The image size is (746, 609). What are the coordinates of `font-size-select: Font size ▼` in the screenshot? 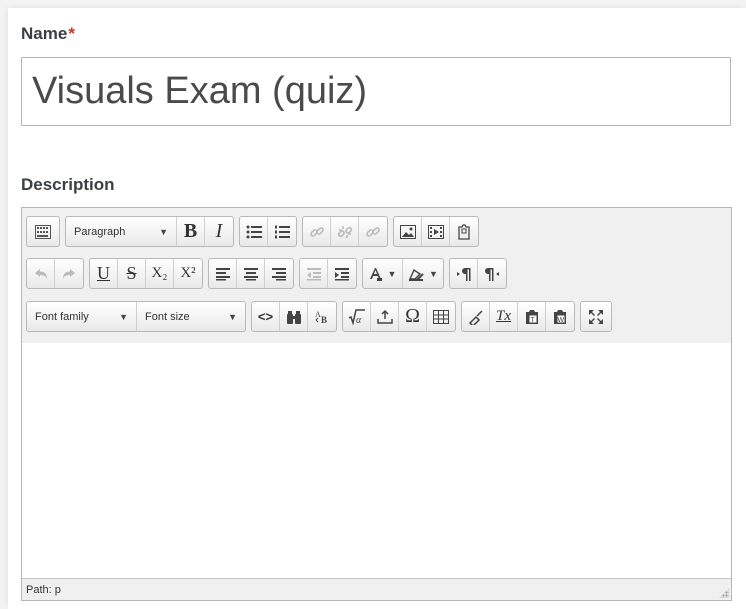 It's located at (191, 316).